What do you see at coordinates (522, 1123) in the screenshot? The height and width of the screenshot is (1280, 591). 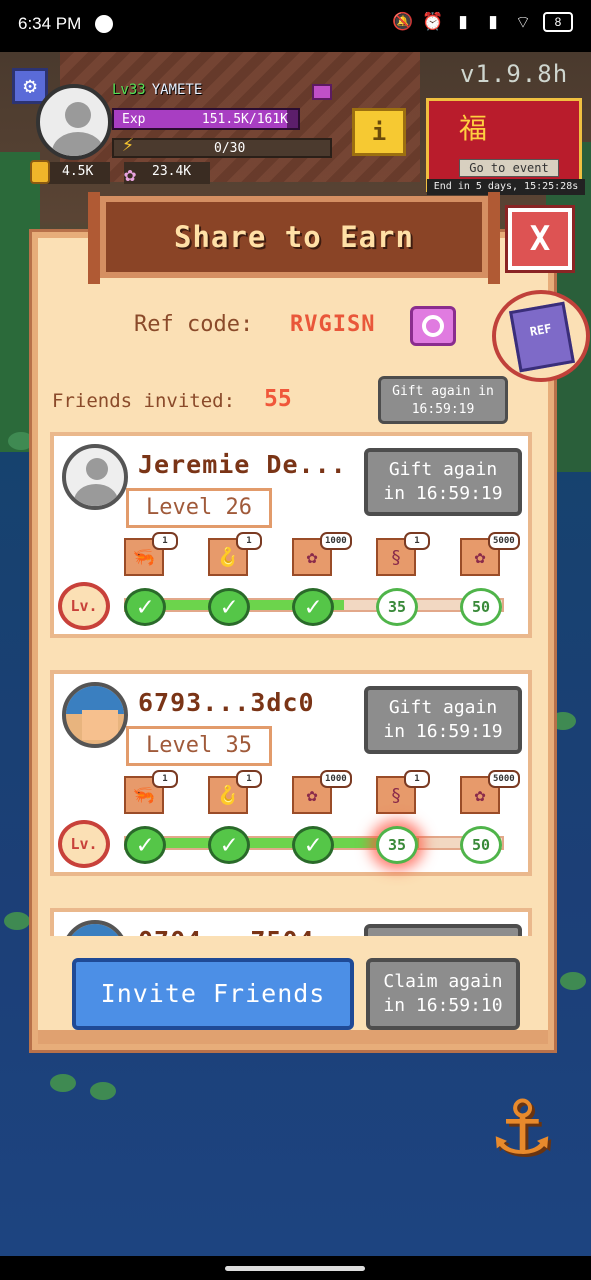 I see `anchor-icon: ⚓` at bounding box center [522, 1123].